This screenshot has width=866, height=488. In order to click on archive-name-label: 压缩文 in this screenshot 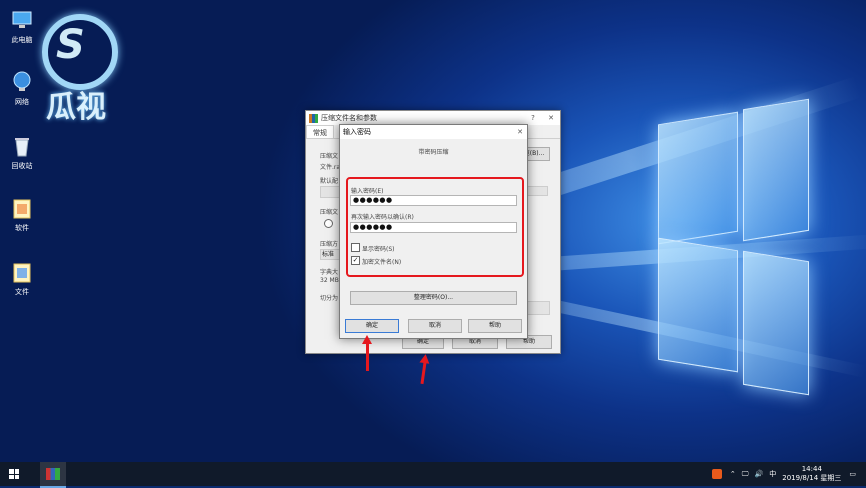, I will do `click(329, 156)`.